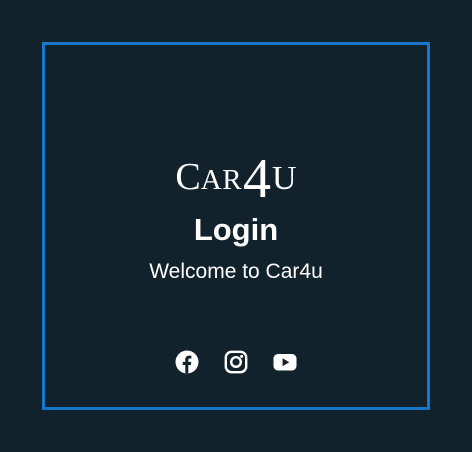 This screenshot has height=452, width=472. I want to click on logo-number-4: 4, so click(257, 179).